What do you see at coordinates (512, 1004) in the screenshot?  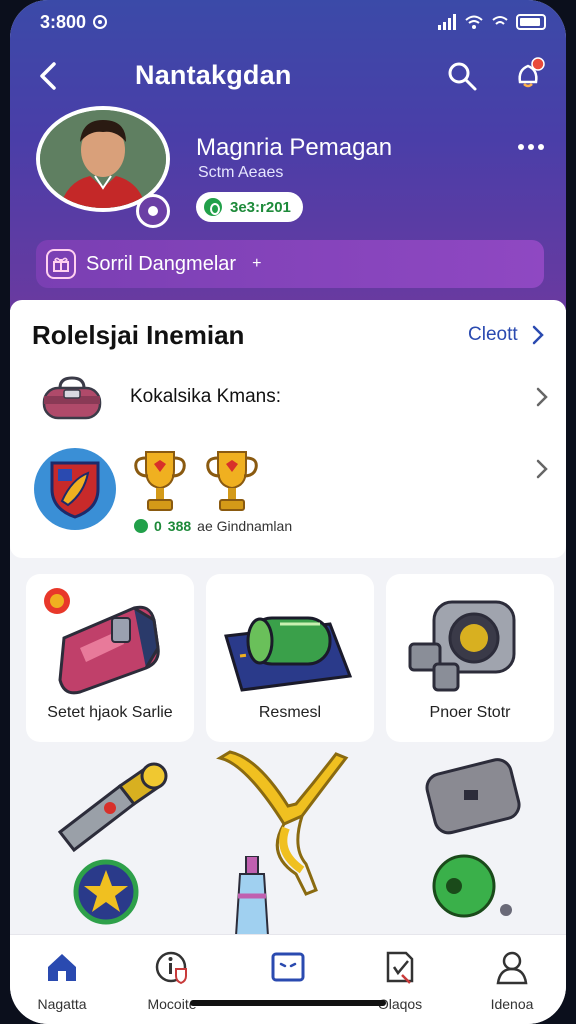 I see `tab-label: Idenoa` at bounding box center [512, 1004].